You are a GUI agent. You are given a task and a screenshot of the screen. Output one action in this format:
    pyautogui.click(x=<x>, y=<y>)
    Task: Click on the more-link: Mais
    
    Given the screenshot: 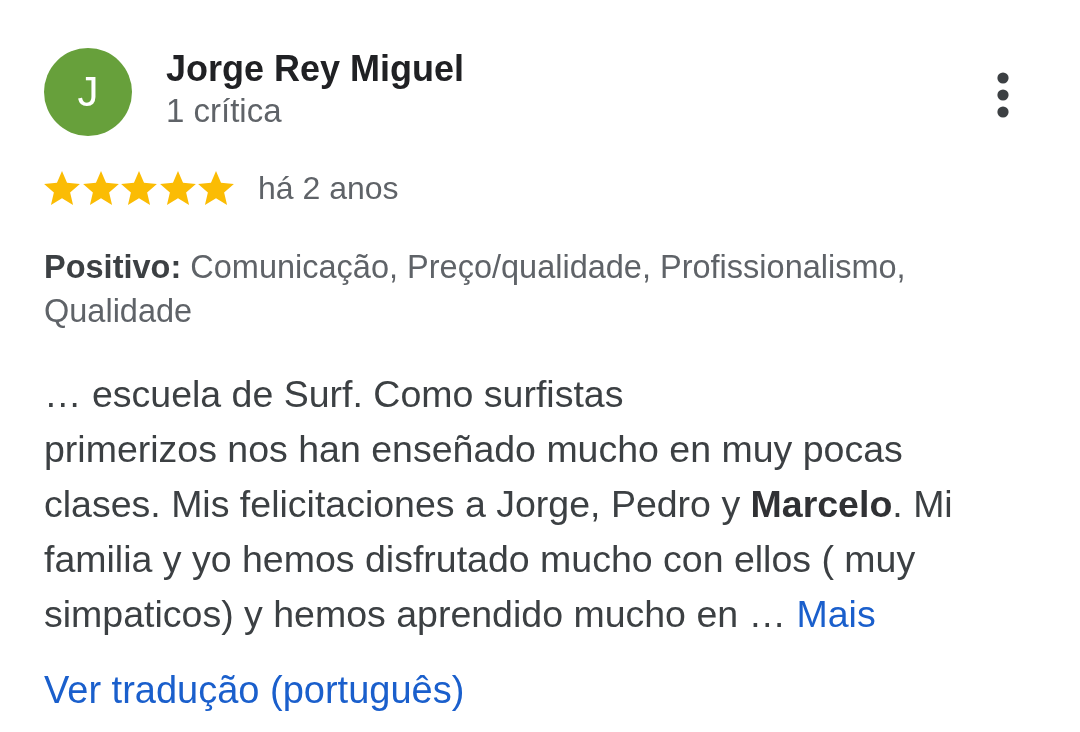 What is the action you would take?
    pyautogui.click(x=836, y=614)
    